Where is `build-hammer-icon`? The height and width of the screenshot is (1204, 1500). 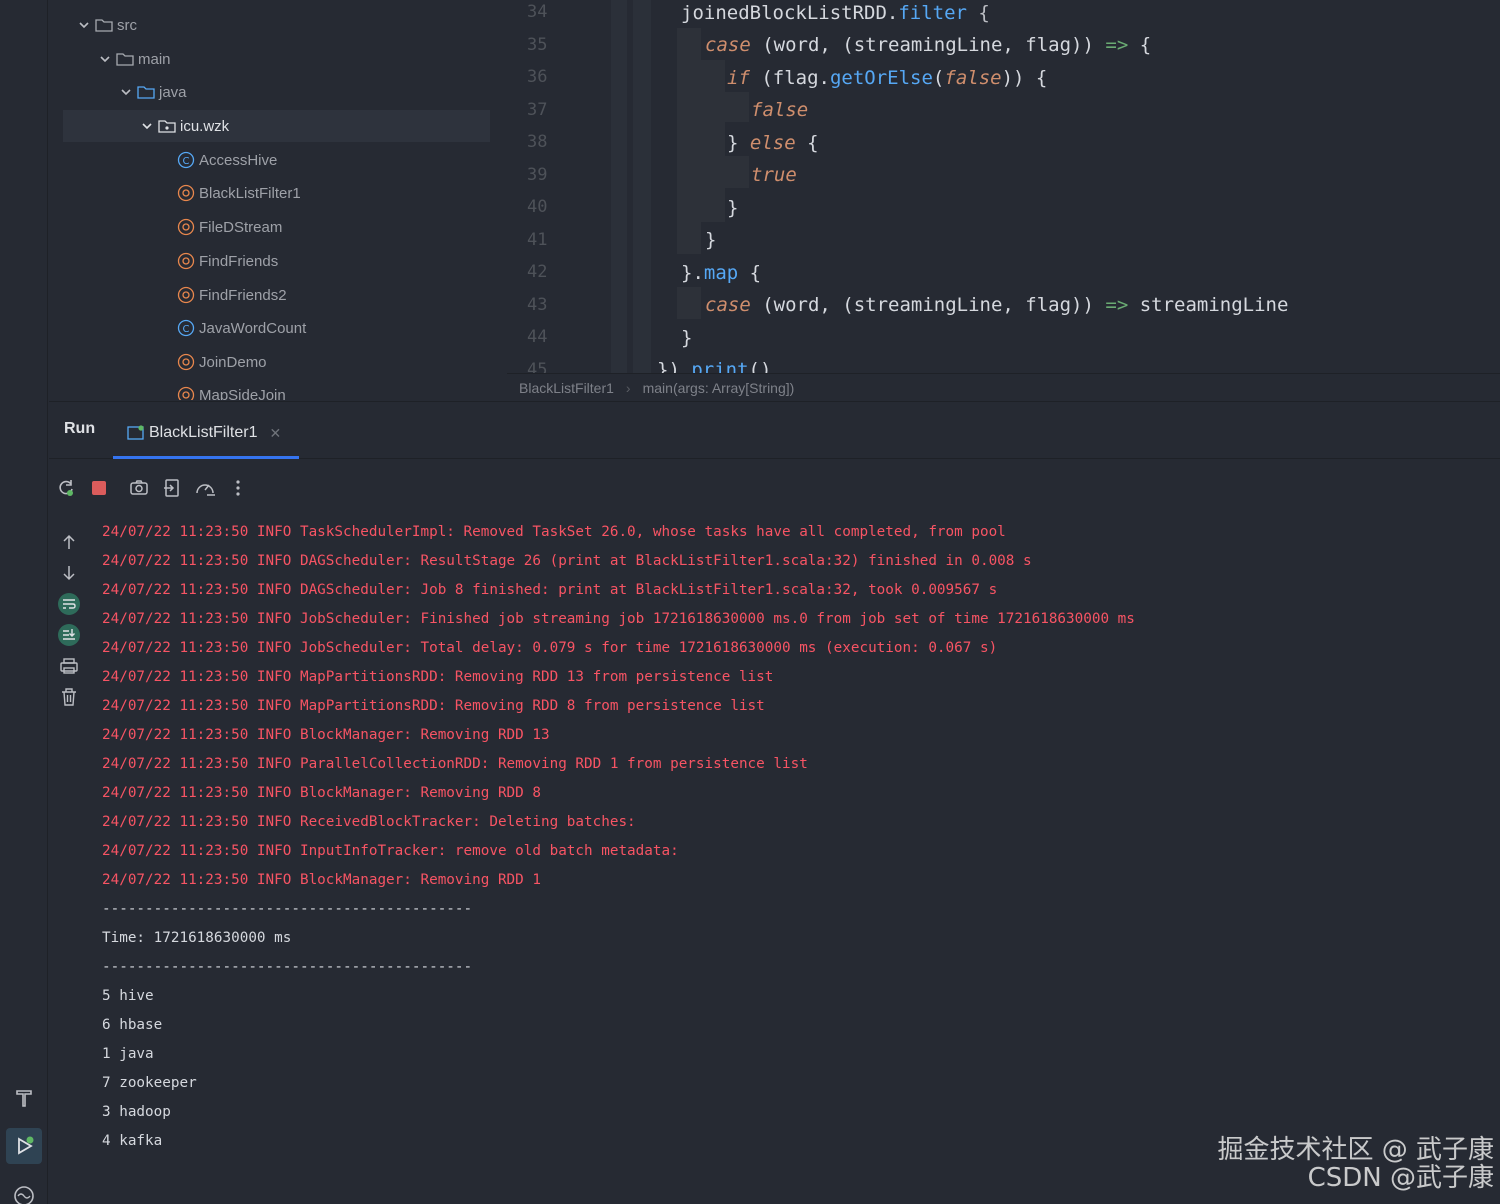
build-hammer-icon is located at coordinates (24, 1098).